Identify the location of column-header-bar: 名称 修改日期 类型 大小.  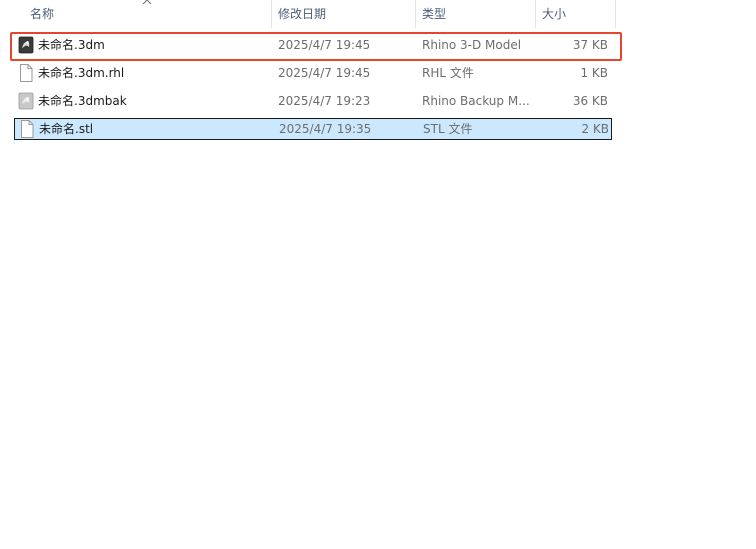
(308, 14).